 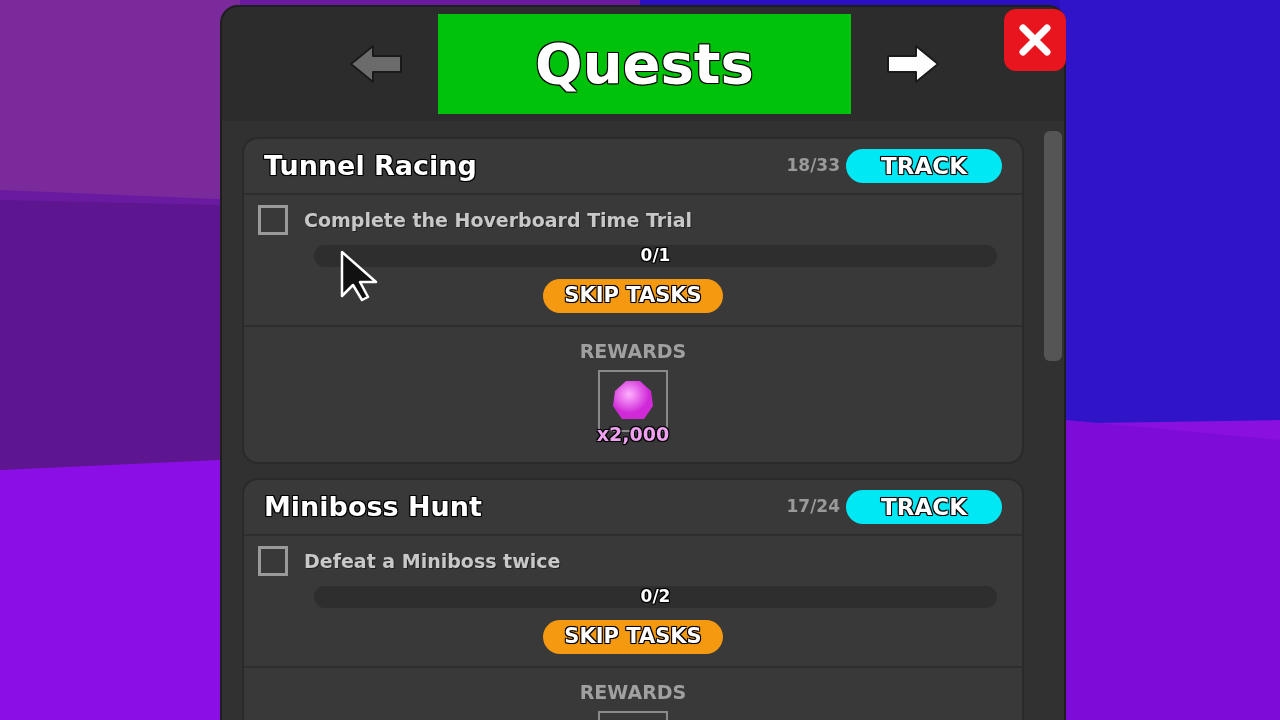 I want to click on quest-title: Tunnel Racing, so click(x=370, y=165).